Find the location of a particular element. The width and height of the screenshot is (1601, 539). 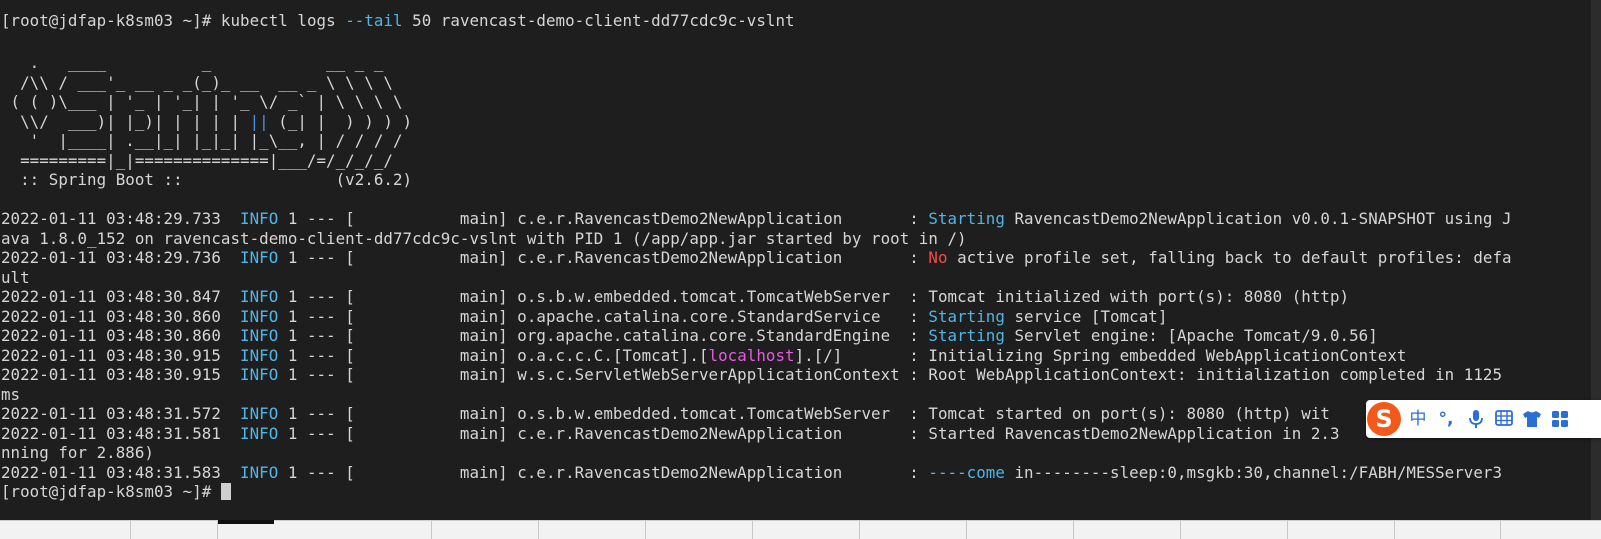

status-active-indicator is located at coordinates (246, 522).